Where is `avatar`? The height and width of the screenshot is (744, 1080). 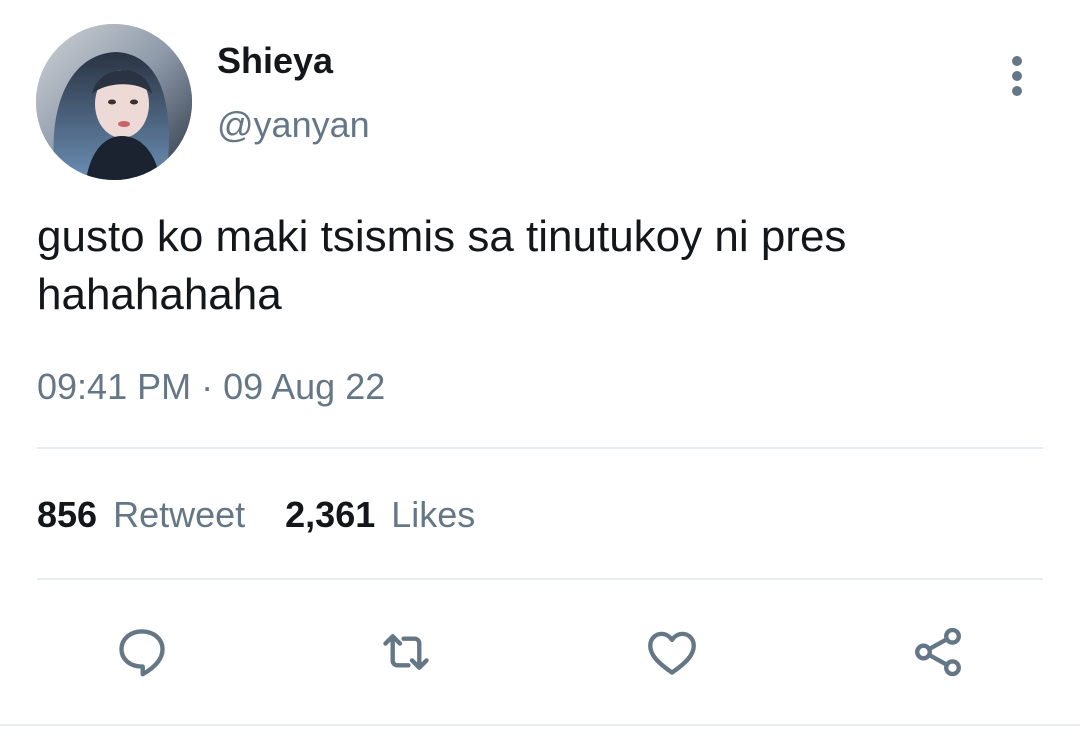 avatar is located at coordinates (114, 102).